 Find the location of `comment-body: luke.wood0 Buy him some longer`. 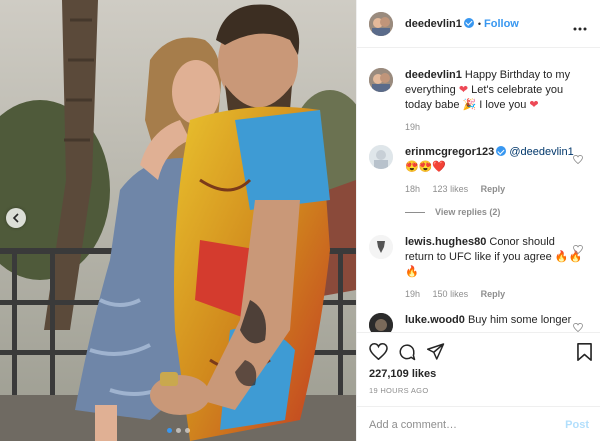

comment-body: luke.wood0 Buy him some longer is located at coordinates (494, 322).